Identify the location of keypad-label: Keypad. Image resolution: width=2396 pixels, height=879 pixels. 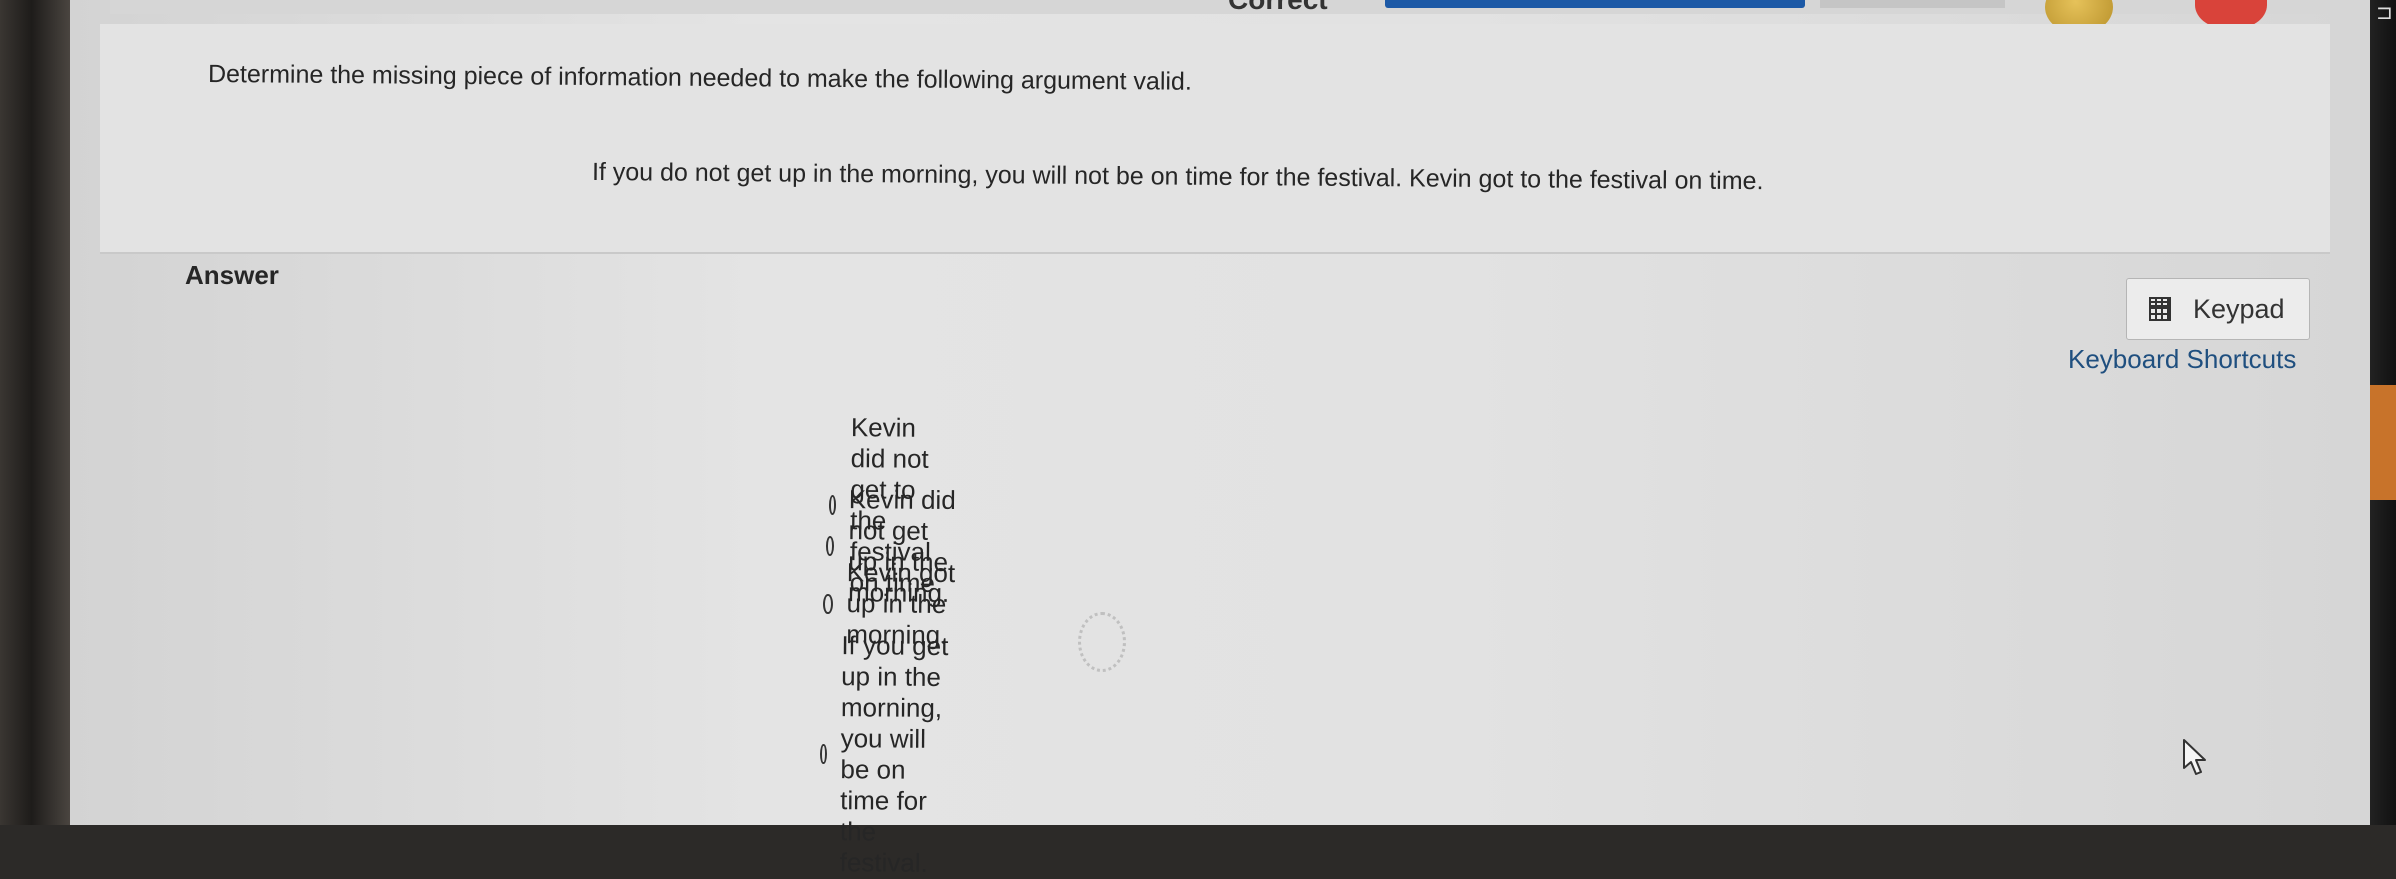
(2239, 308).